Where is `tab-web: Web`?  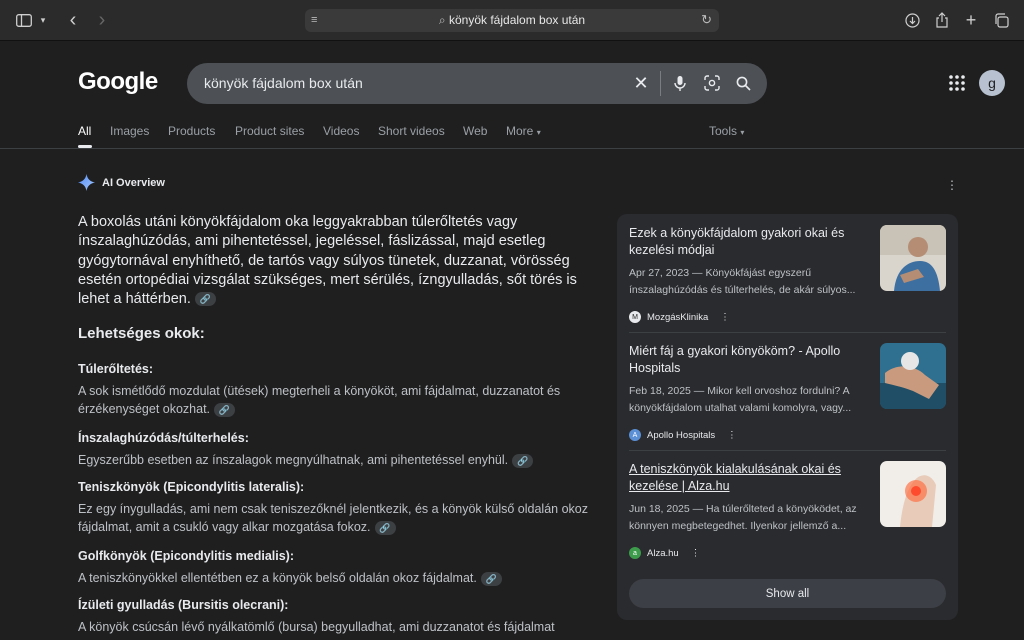 tab-web: Web is located at coordinates (475, 131).